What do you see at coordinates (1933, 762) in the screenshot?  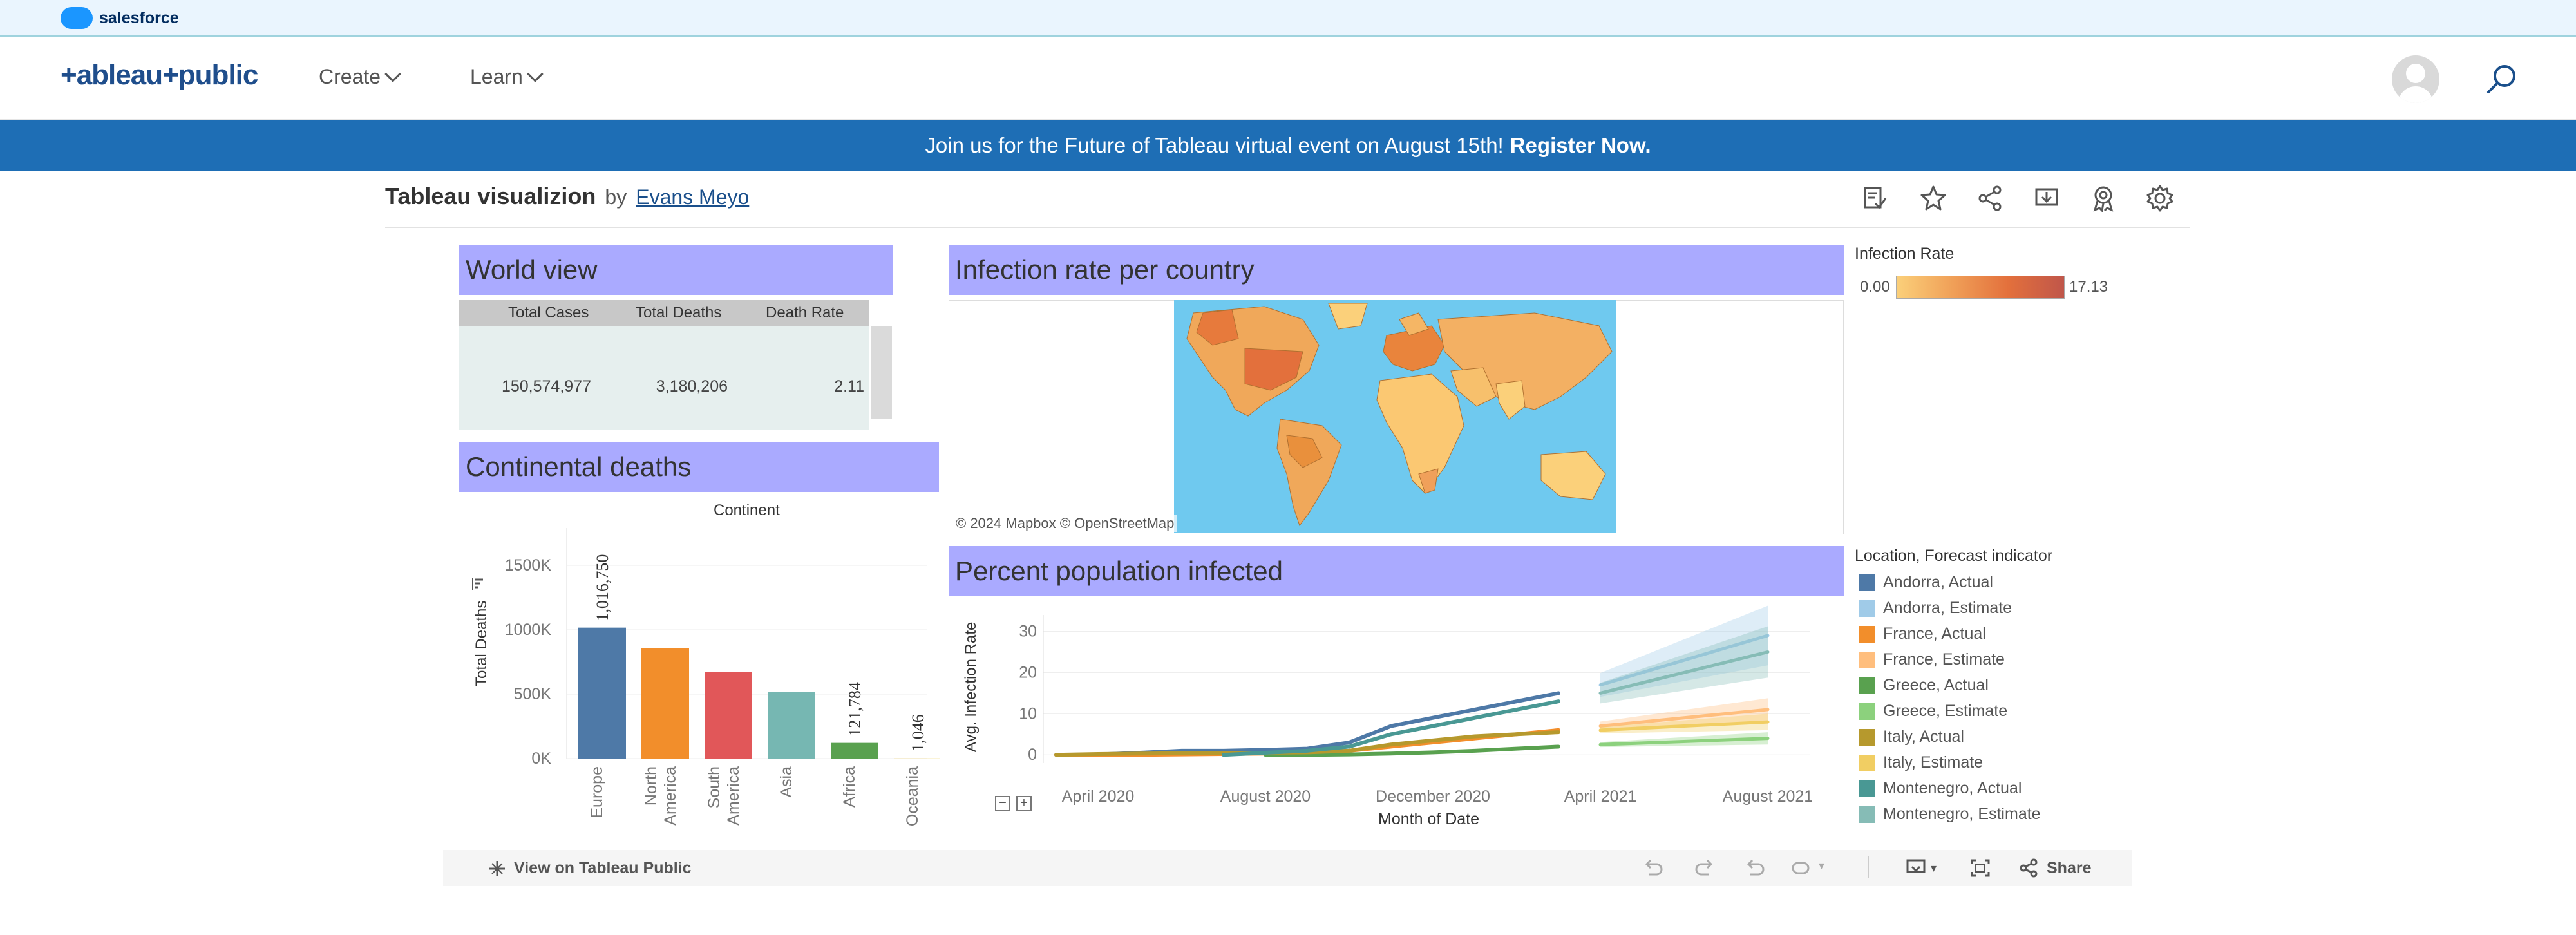 I see `legend-label: Italy, Estimate` at bounding box center [1933, 762].